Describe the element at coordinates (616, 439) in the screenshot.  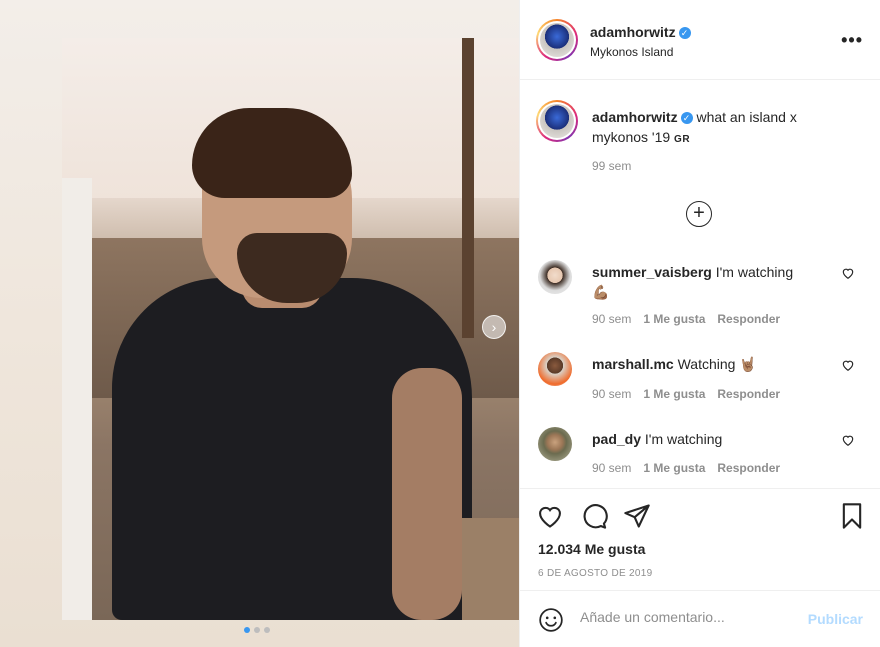
I see `comment-username: pad_dy` at that location.